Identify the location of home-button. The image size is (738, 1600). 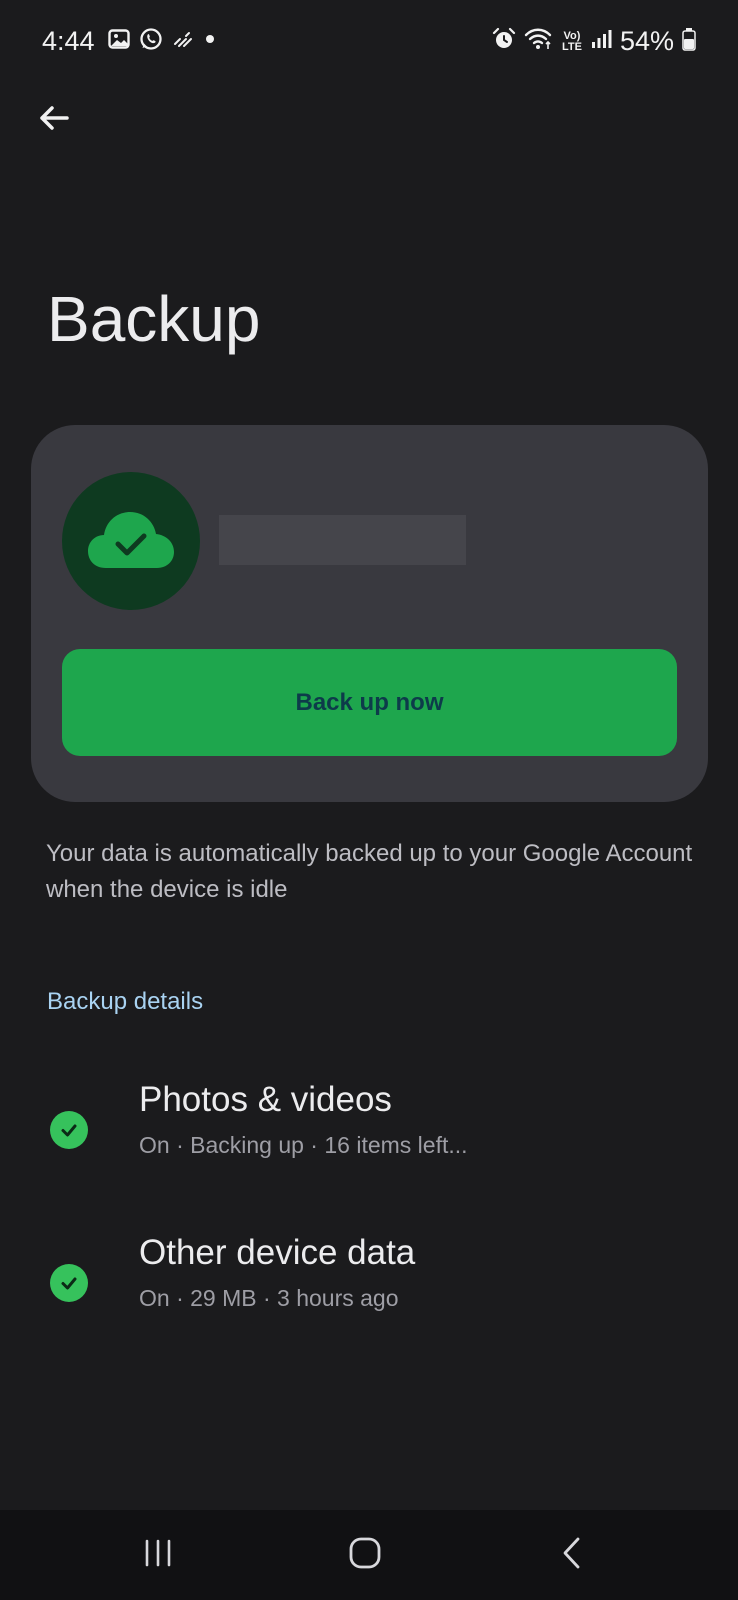
(365, 1555).